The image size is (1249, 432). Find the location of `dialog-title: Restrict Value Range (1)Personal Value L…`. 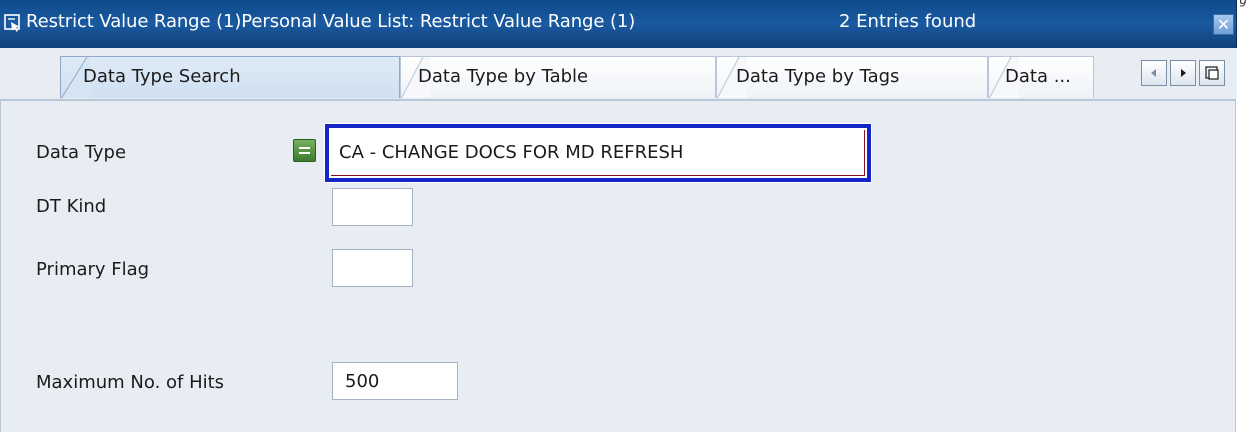

dialog-title: Restrict Value Range (1)Personal Value L… is located at coordinates (331, 21).